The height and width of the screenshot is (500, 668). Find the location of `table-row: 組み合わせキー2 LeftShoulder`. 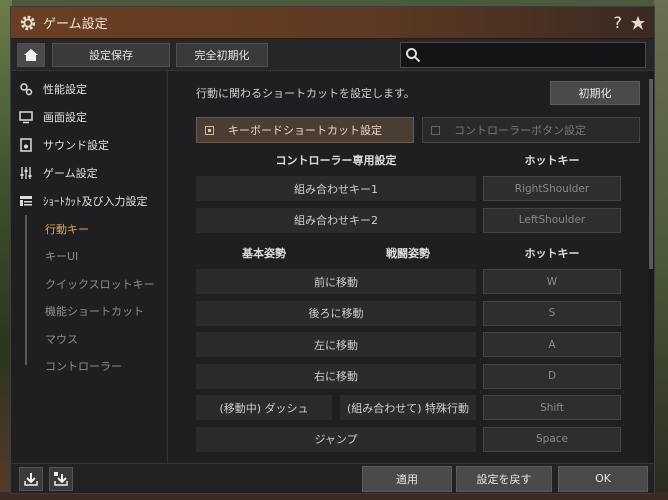

table-row: 組み合わせキー2 LeftShoulder is located at coordinates (418, 221).